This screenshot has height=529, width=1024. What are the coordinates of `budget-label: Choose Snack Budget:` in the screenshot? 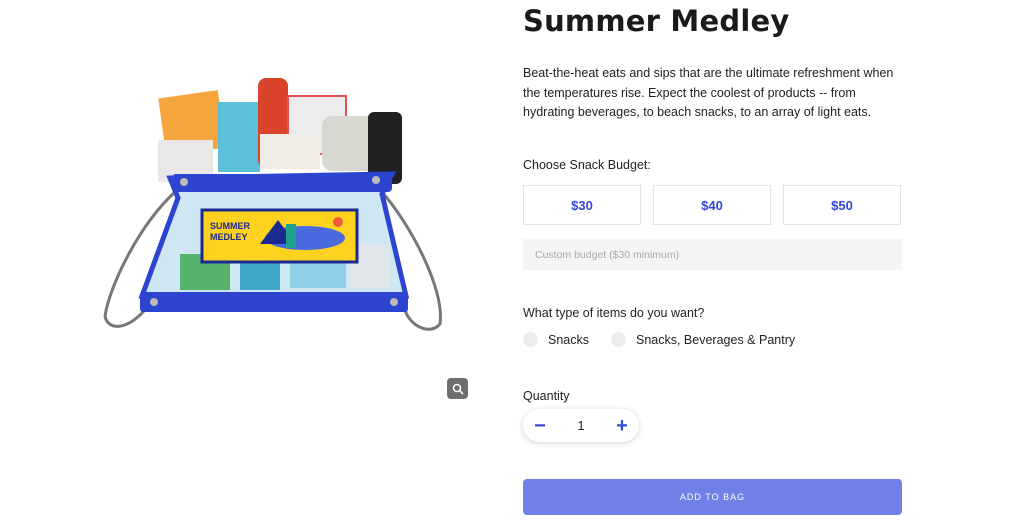 It's located at (587, 165).